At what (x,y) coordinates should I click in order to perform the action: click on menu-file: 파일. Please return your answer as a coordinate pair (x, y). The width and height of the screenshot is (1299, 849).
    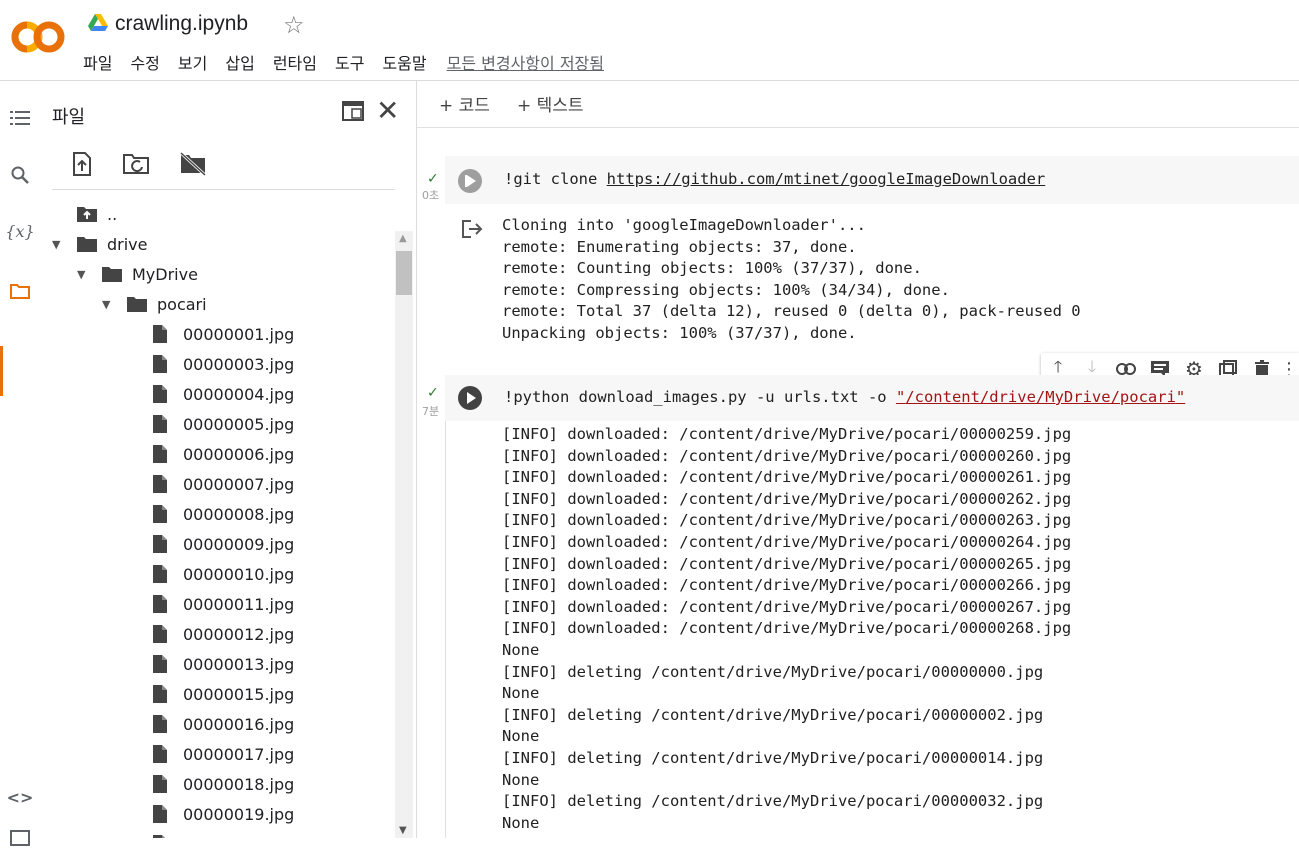
    Looking at the image, I should click on (97, 62).